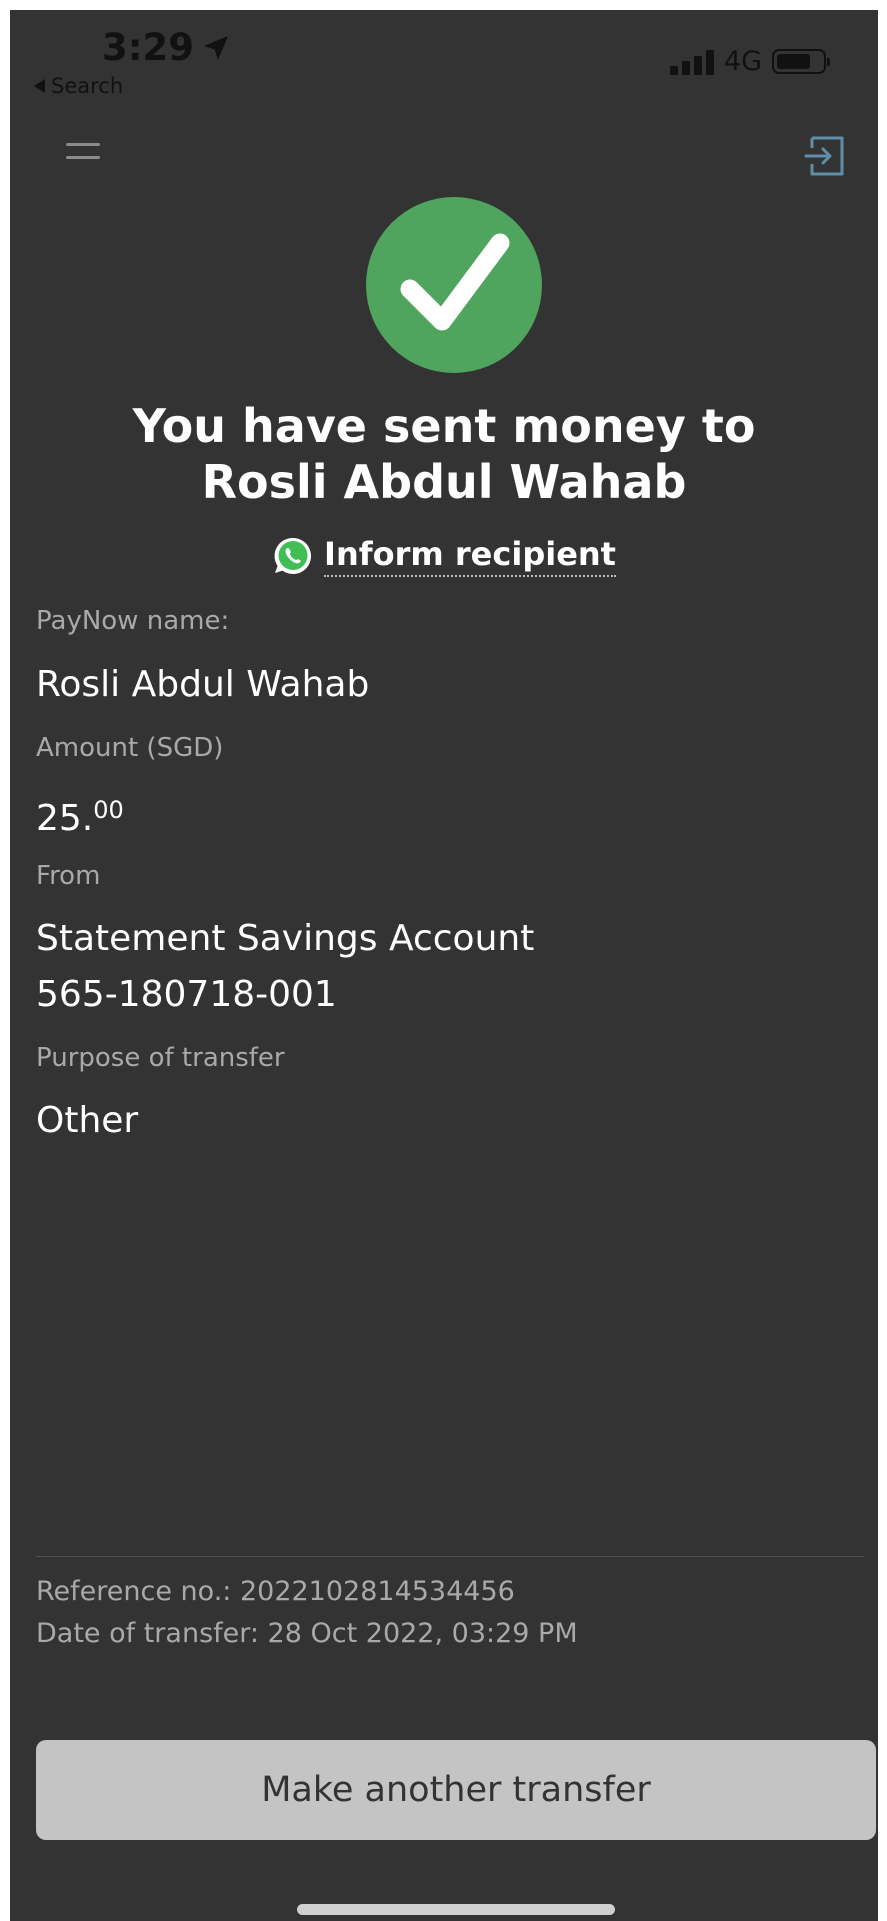 Image resolution: width=887 pixels, height=1921 pixels. What do you see at coordinates (39, 86) in the screenshot?
I see `back-triangle-icon` at bounding box center [39, 86].